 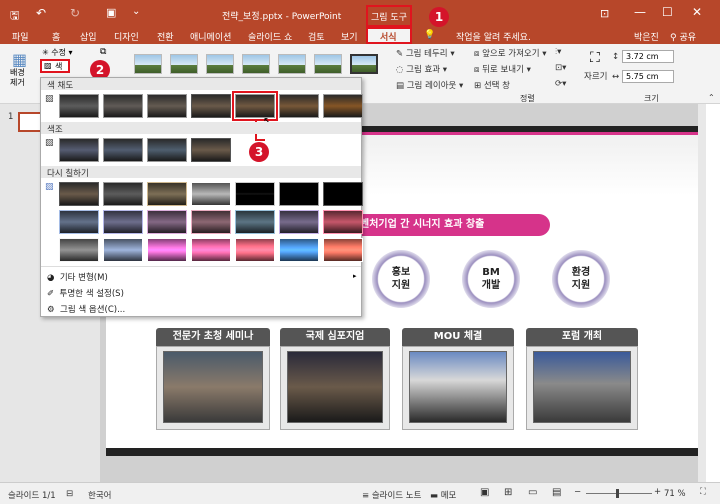 I want to click on undo-icon: ↶, so click(x=41, y=13).